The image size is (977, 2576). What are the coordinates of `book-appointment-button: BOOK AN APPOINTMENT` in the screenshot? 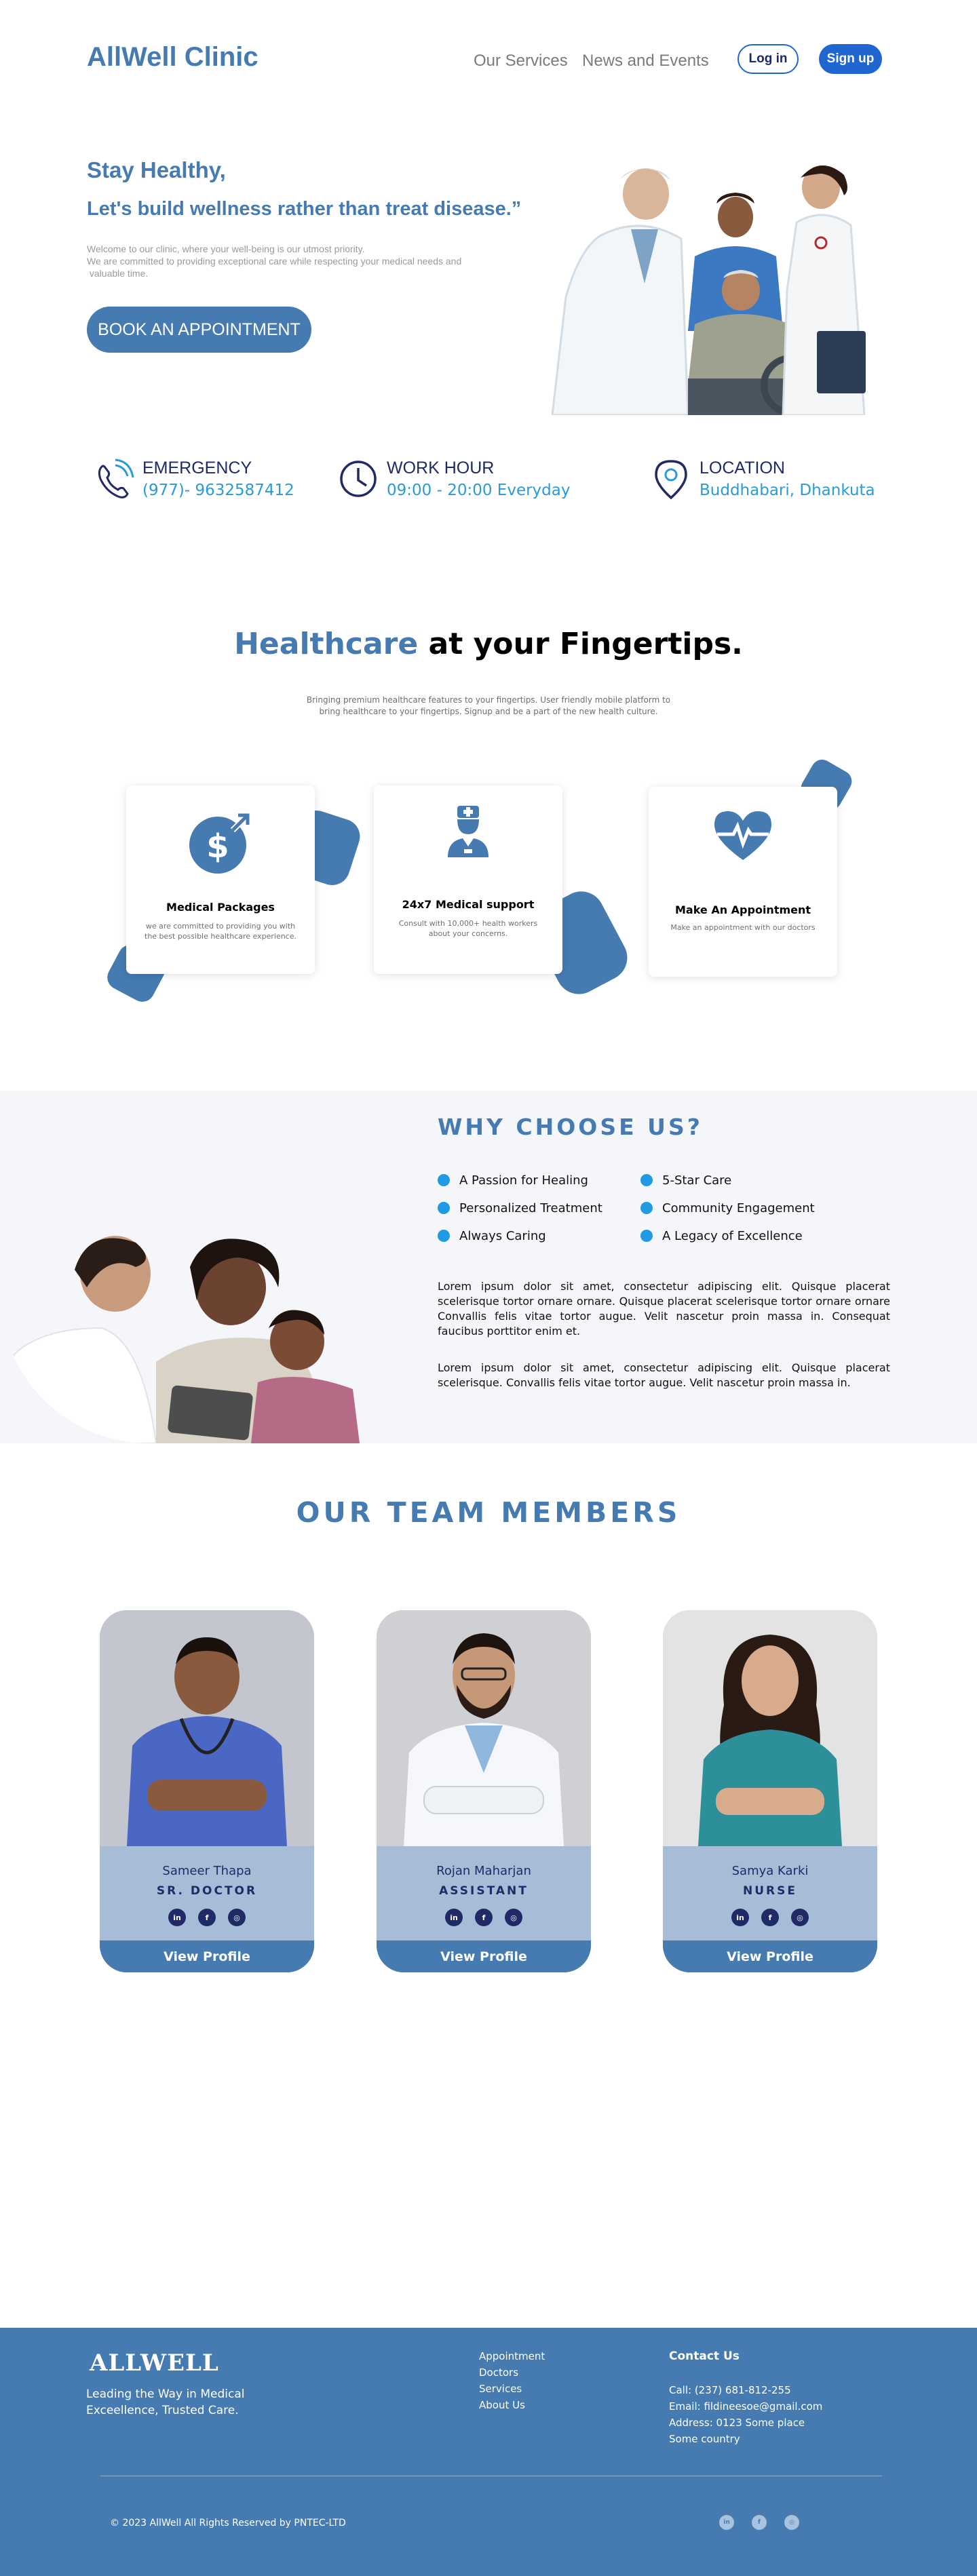 It's located at (199, 330).